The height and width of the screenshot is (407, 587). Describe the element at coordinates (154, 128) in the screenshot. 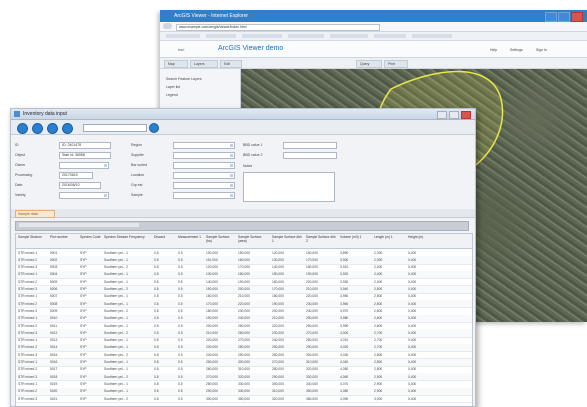

I see `search-icon` at that location.